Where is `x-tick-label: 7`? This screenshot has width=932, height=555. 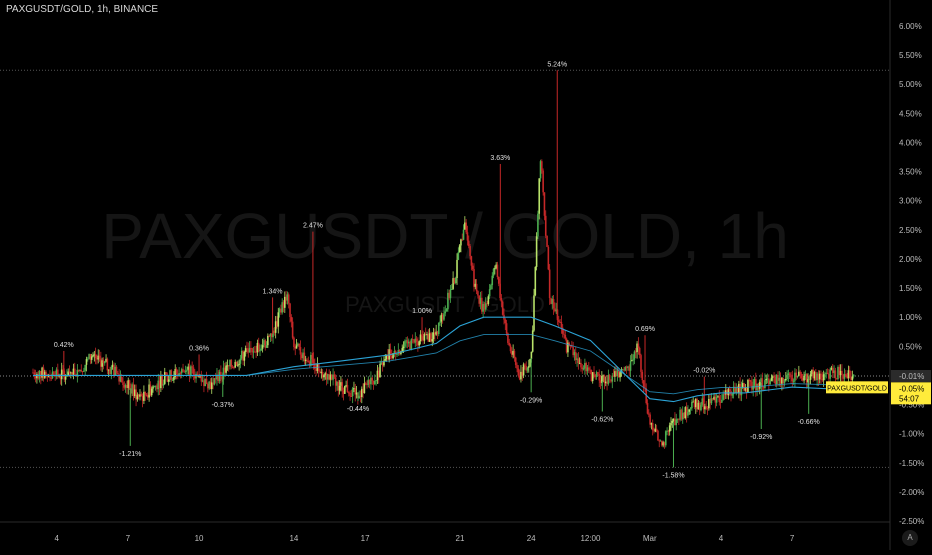 x-tick-label: 7 is located at coordinates (792, 538).